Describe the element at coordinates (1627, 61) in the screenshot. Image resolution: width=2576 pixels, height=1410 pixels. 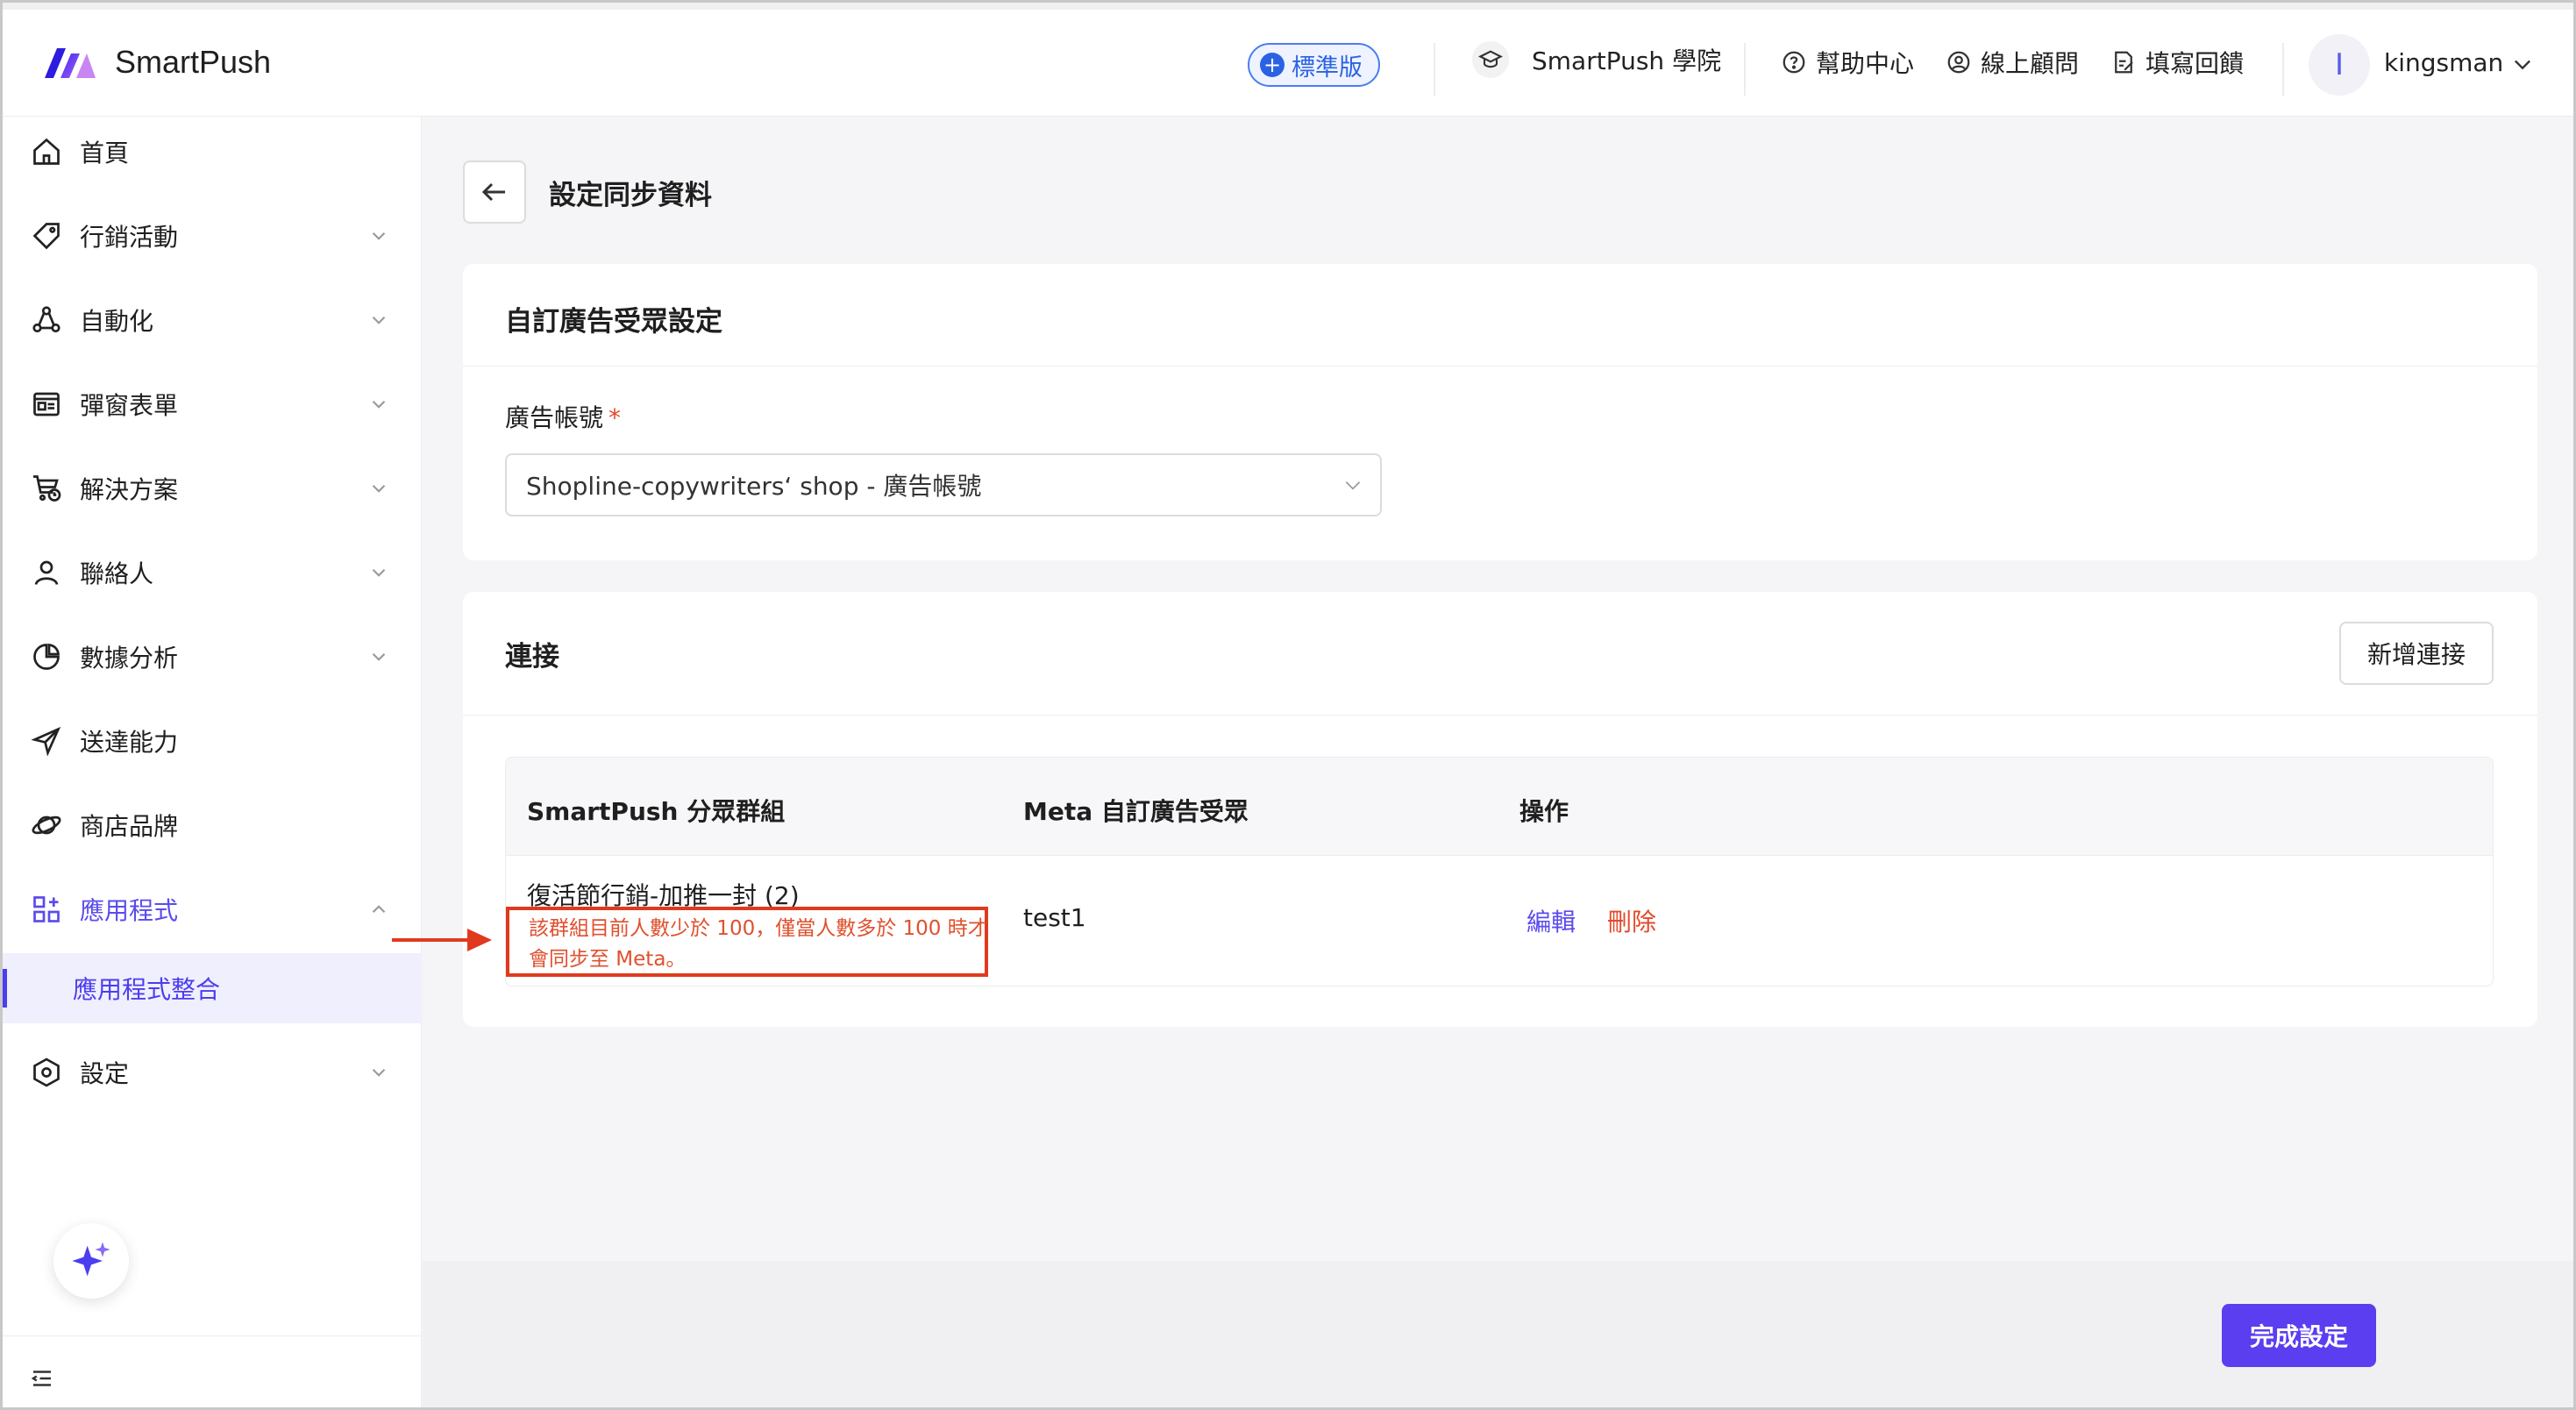
I see `academy-label: SmartPush 學院` at that location.